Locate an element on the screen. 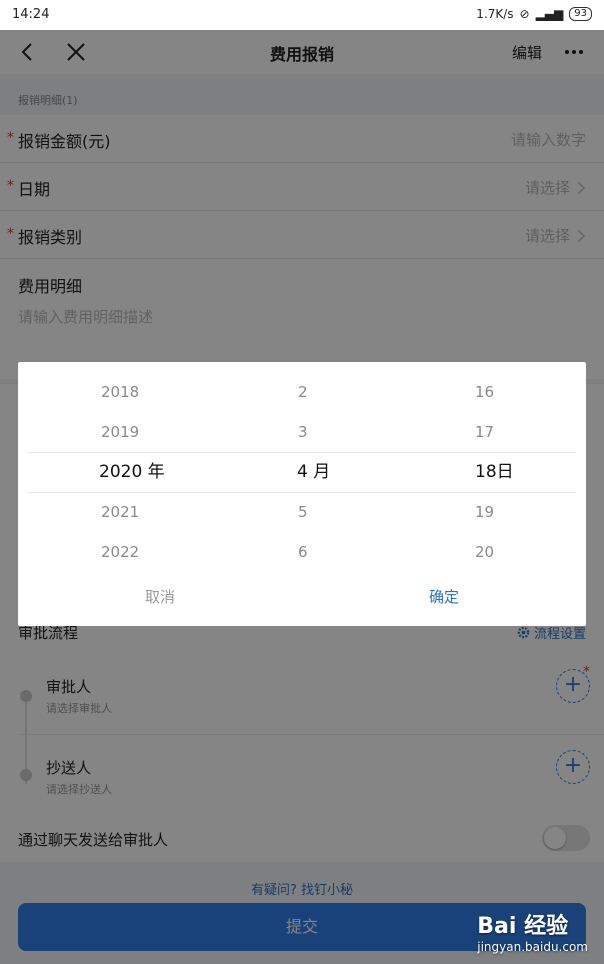 Image resolution: width=604 pixels, height=964 pixels. status-indicators: 1.7K/s ⊘ ▂▄▆ 93 is located at coordinates (534, 14).